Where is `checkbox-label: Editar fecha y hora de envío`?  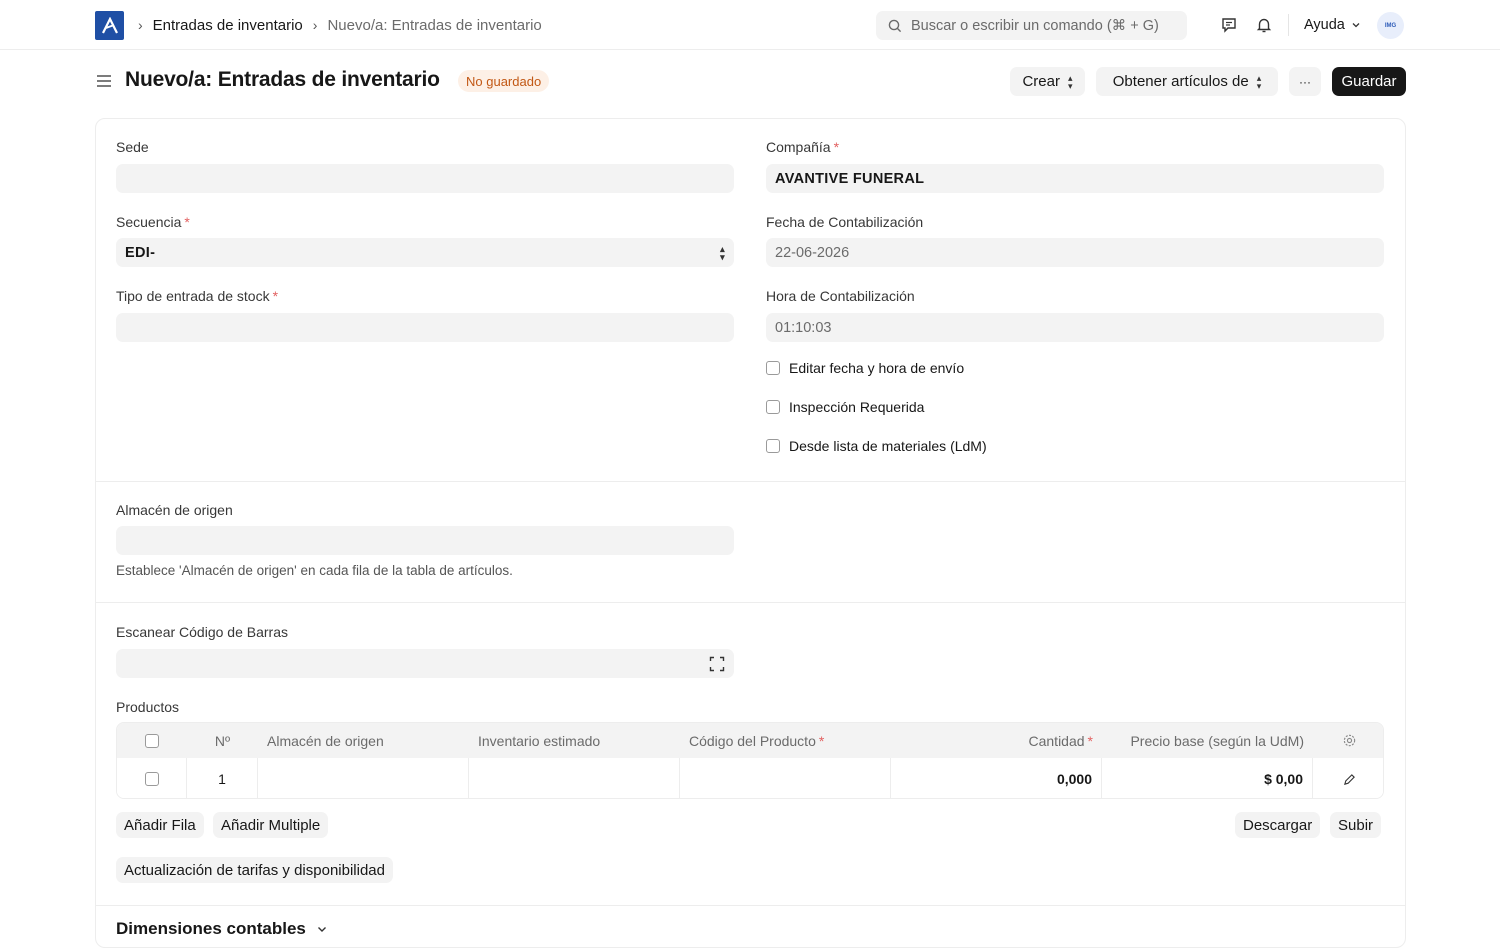
checkbox-label: Editar fecha y hora de envío is located at coordinates (877, 368).